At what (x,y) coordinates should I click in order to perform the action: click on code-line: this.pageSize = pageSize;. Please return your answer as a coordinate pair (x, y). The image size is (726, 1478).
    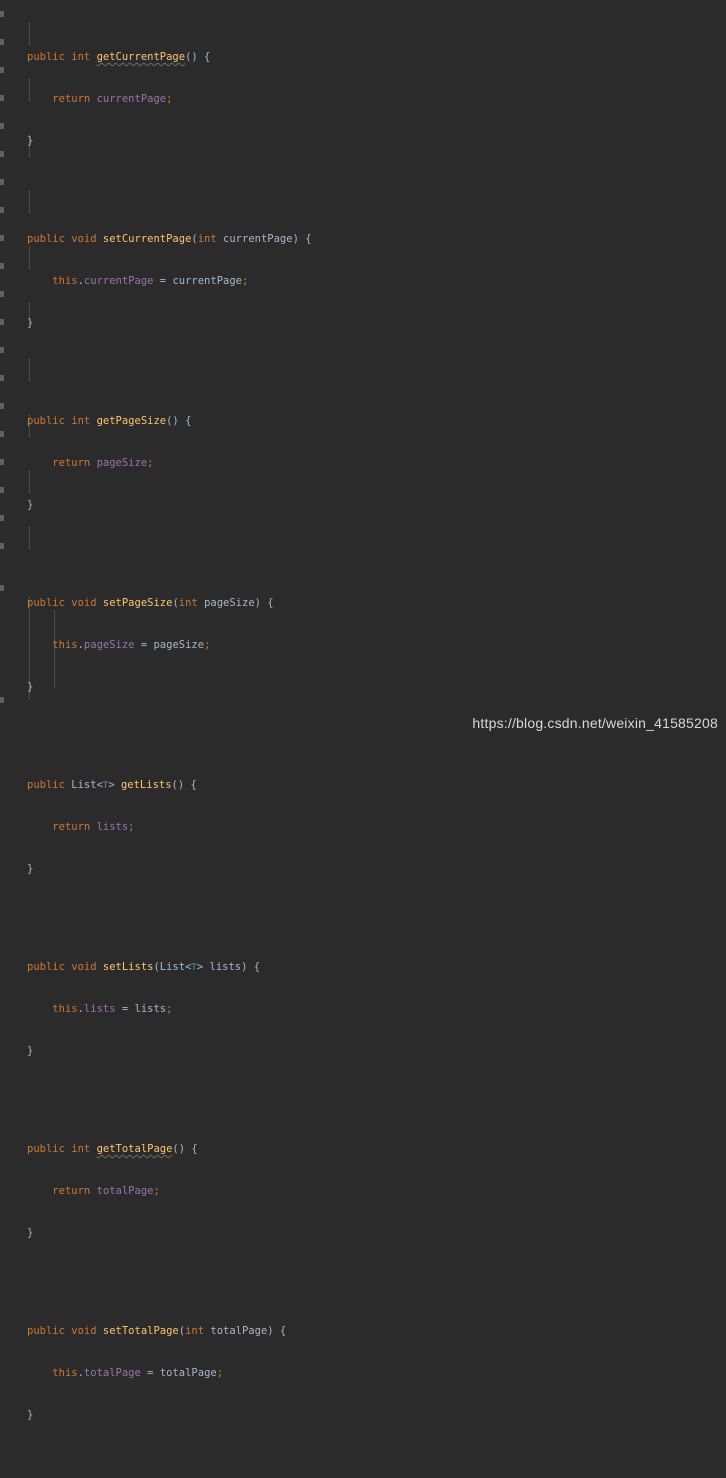
    Looking at the image, I should click on (363, 645).